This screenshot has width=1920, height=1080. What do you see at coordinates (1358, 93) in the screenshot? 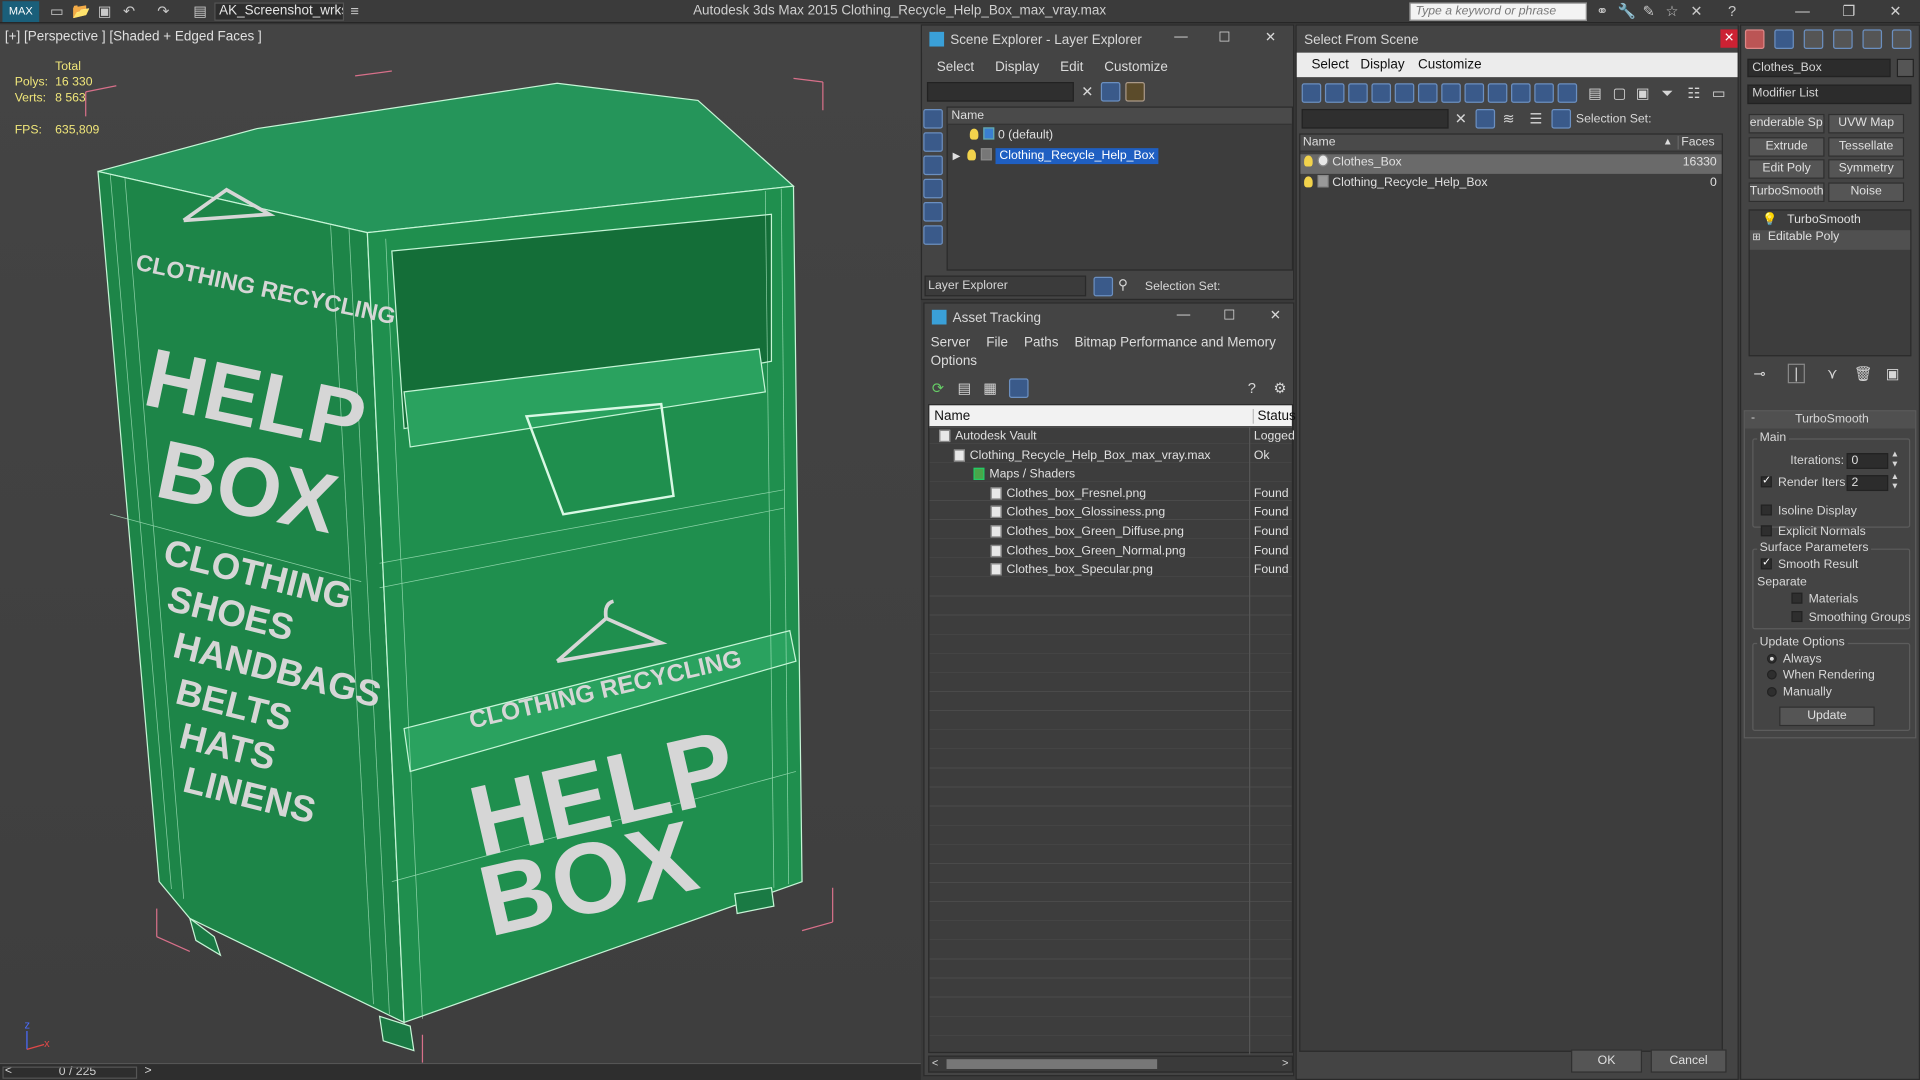
I see `filter-lights-icon` at bounding box center [1358, 93].